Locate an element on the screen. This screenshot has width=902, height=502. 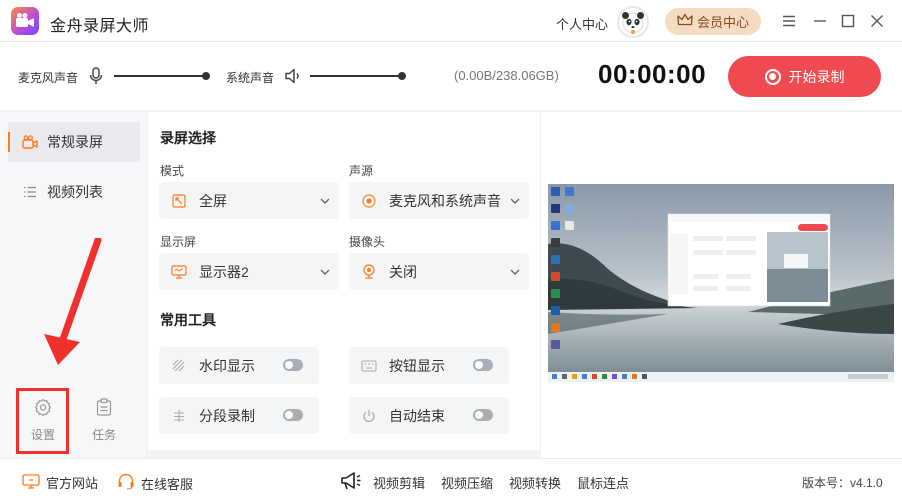
mode-value: 全屏 is located at coordinates (213, 200).